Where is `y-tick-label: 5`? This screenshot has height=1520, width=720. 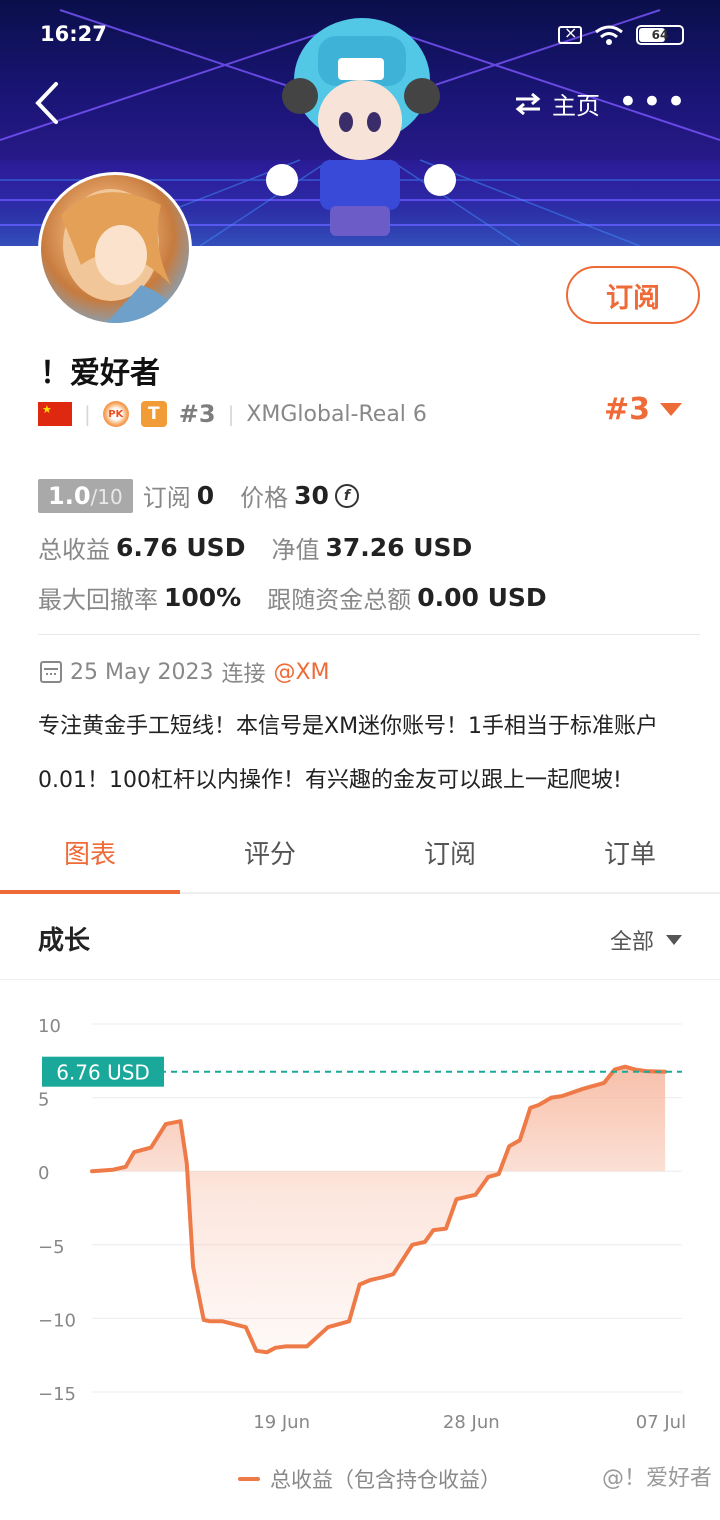 y-tick-label: 5 is located at coordinates (43, 1100).